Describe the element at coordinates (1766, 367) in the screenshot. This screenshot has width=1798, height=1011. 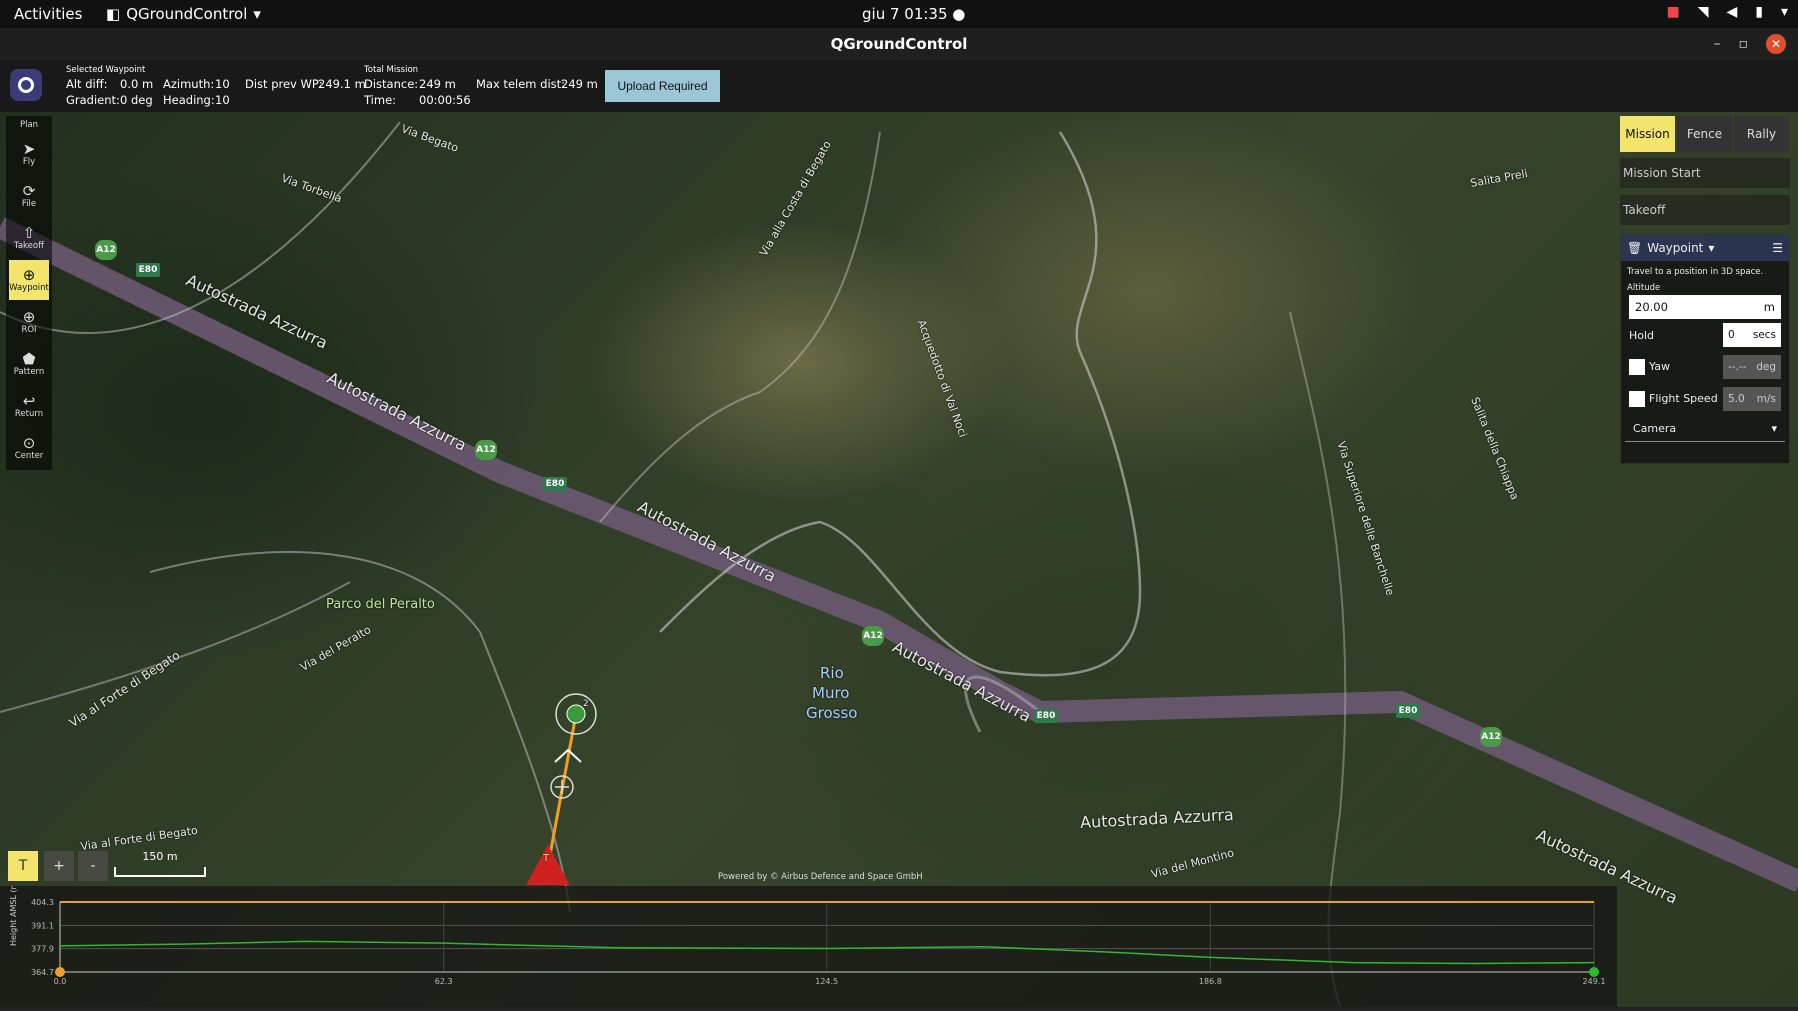
I see `yaw-unit: deg` at that location.